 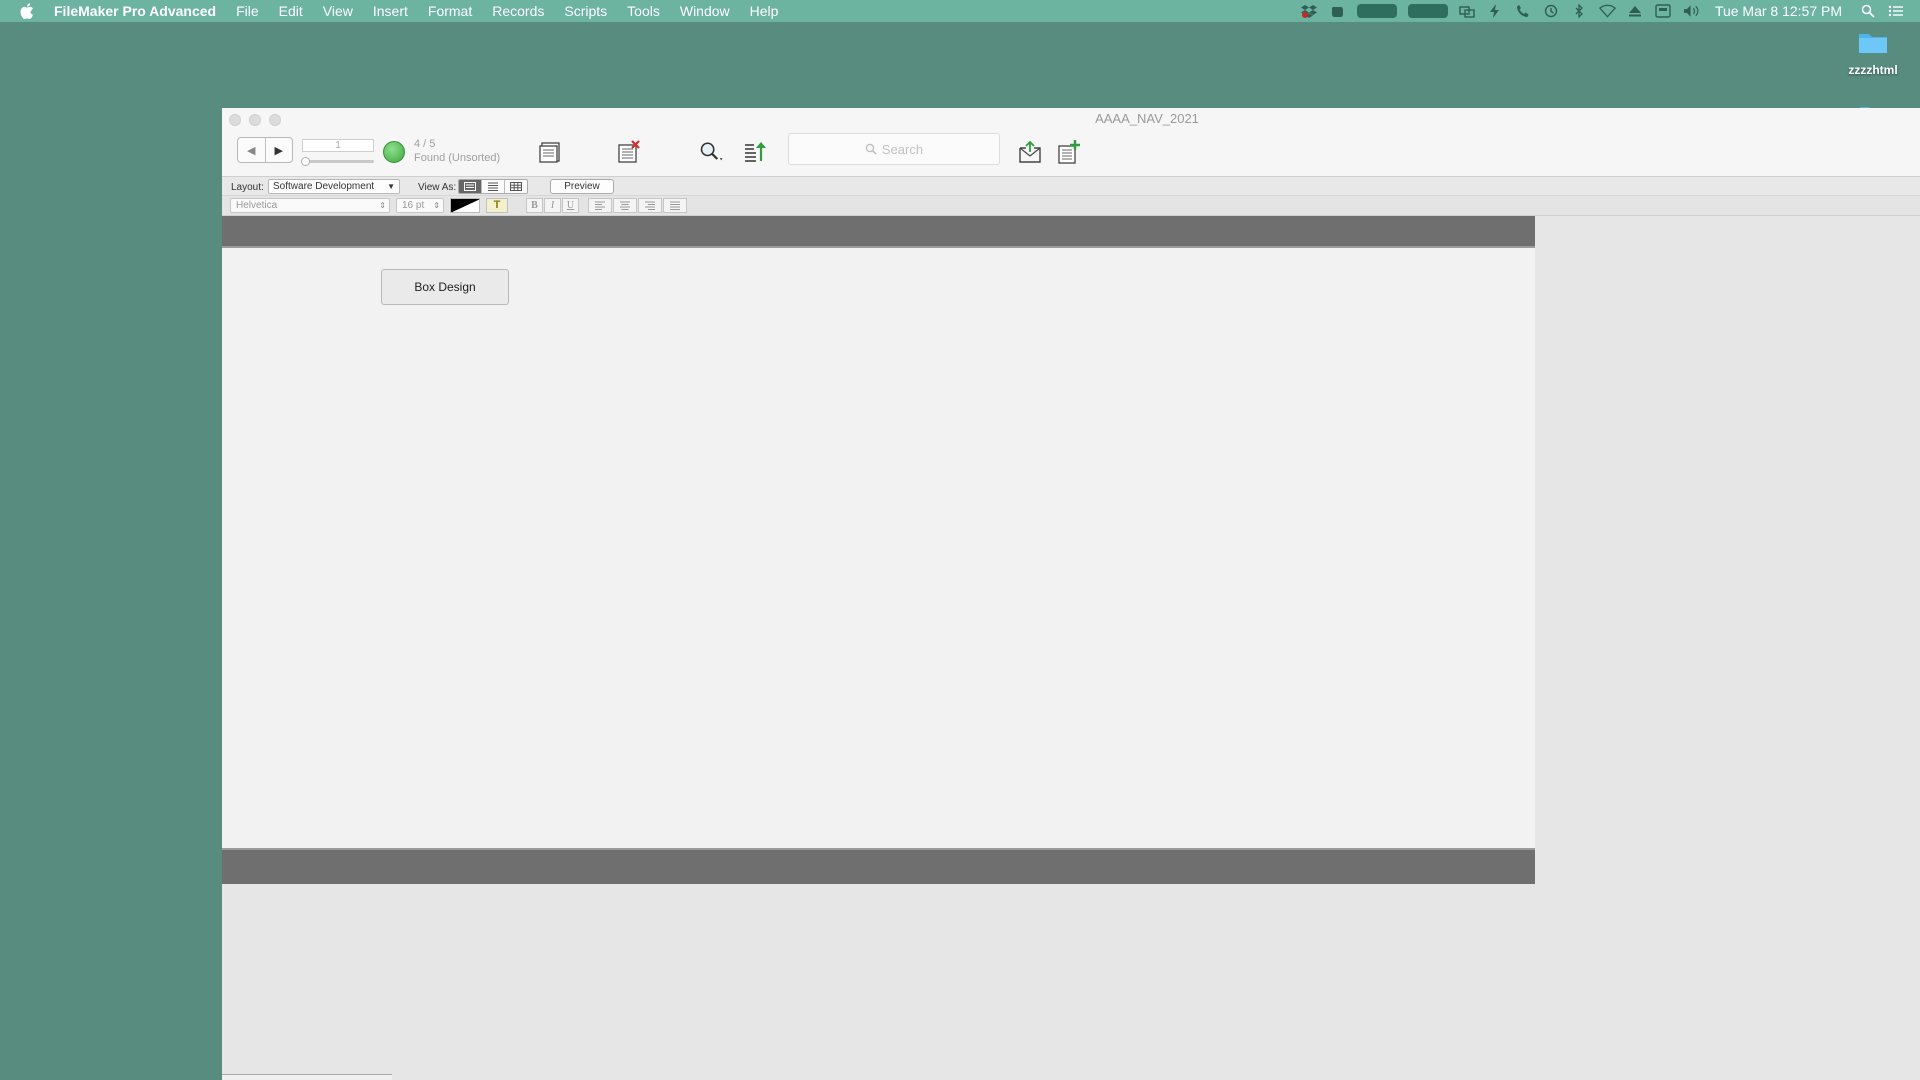 I want to click on evernote-icon, so click(x=1337, y=11).